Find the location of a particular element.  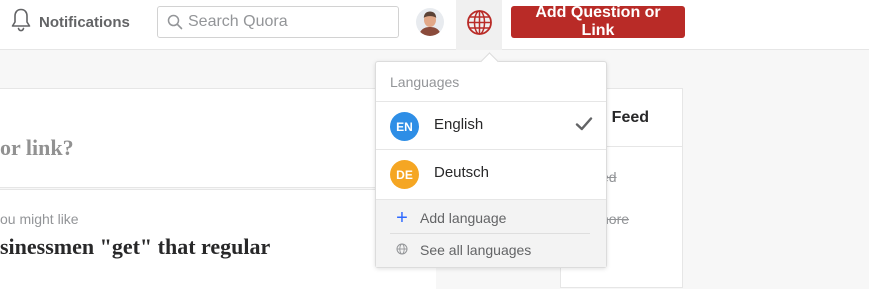

see-all-languages-link: See all languages is located at coordinates (462, 250).